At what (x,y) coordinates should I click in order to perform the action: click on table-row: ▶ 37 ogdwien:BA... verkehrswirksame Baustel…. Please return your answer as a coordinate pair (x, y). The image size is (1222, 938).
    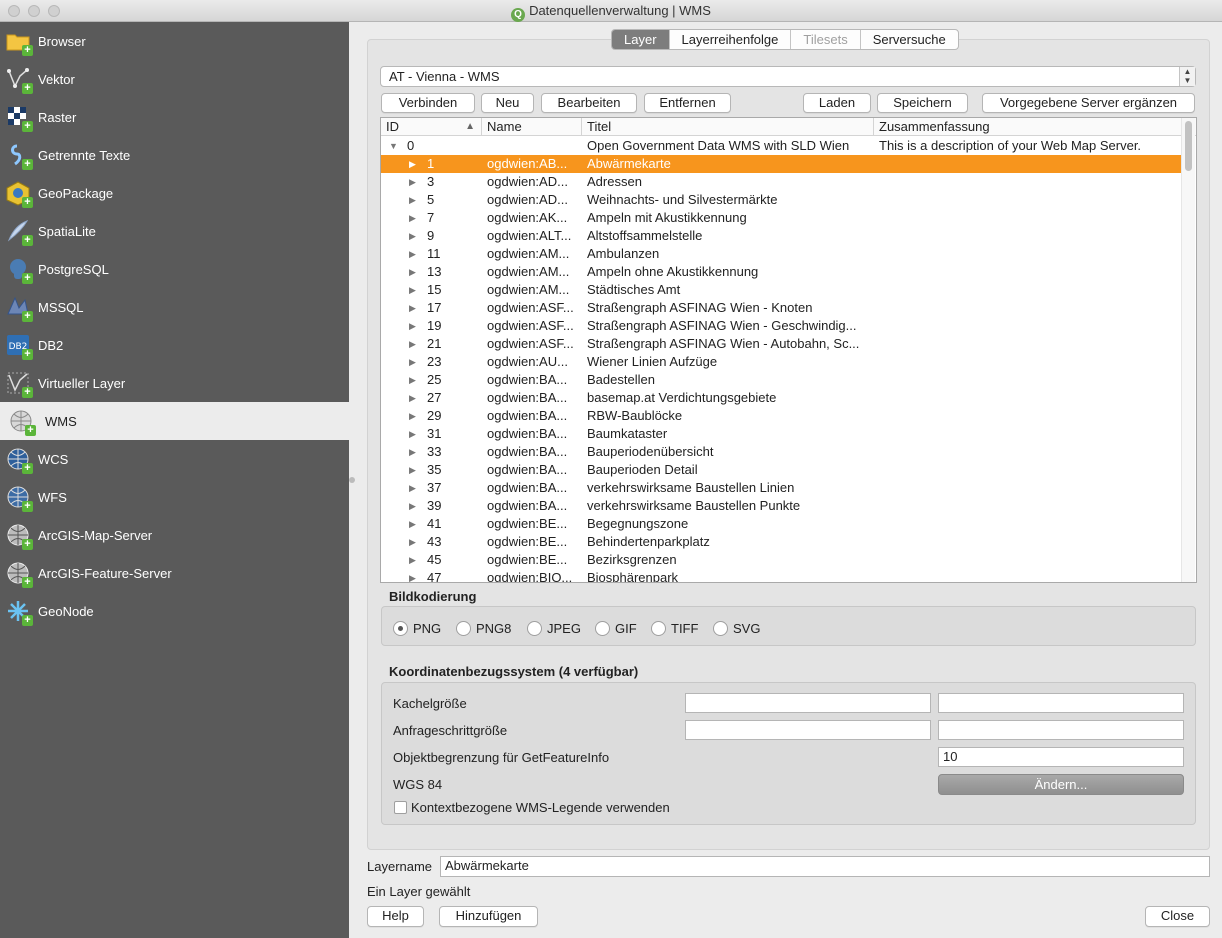
    Looking at the image, I should click on (782, 488).